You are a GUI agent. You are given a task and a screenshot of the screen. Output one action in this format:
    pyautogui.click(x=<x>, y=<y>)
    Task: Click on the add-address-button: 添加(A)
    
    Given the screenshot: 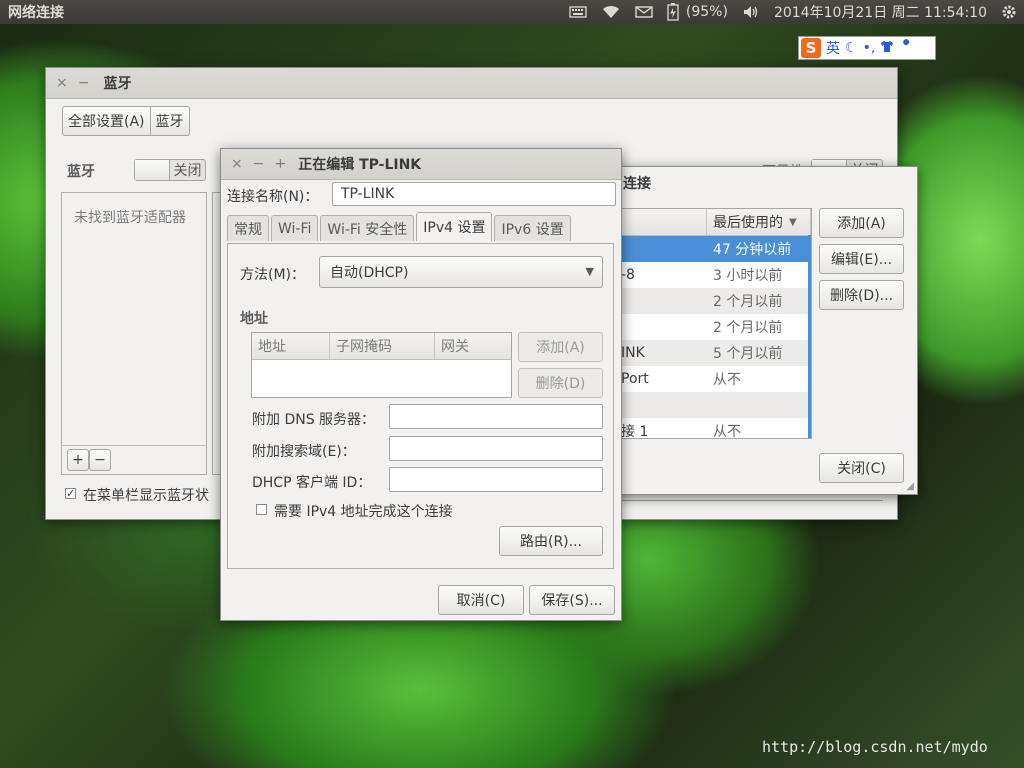 What is the action you would take?
    pyautogui.click(x=560, y=347)
    